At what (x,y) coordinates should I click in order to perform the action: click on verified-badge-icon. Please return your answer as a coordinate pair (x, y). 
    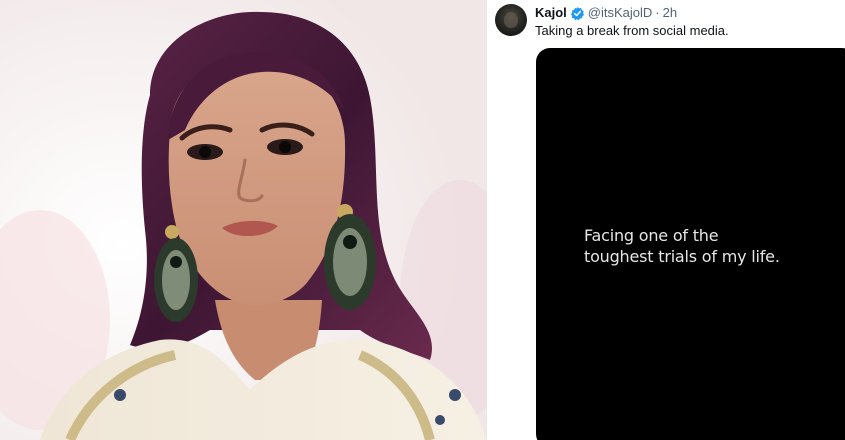
    Looking at the image, I should click on (577, 13).